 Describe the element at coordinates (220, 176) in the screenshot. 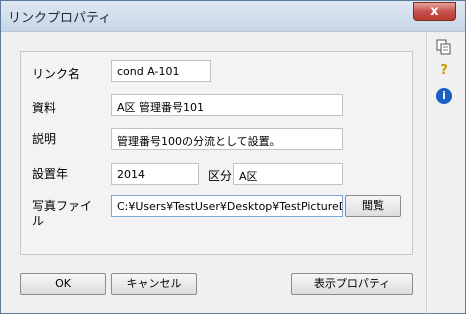

I see `category-label: 区分` at that location.